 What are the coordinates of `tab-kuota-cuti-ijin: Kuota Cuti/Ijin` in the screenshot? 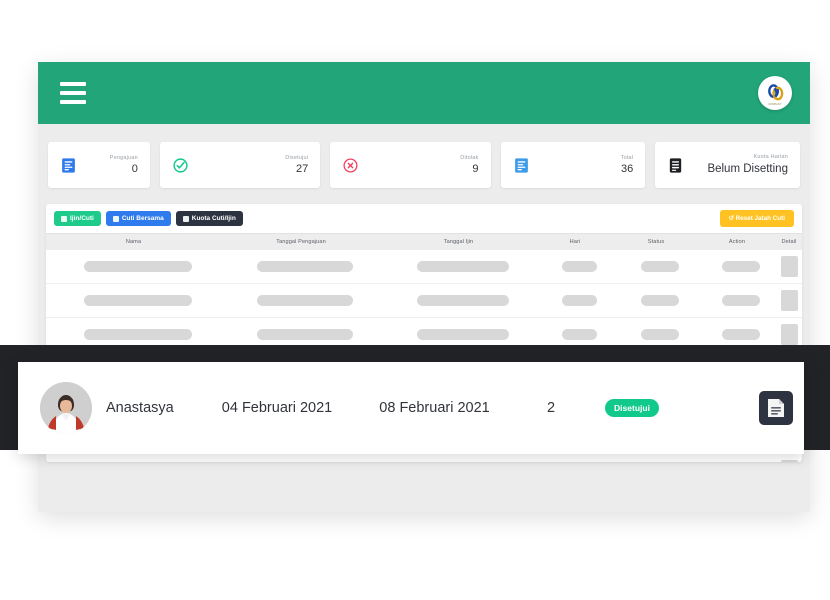 It's located at (209, 218).